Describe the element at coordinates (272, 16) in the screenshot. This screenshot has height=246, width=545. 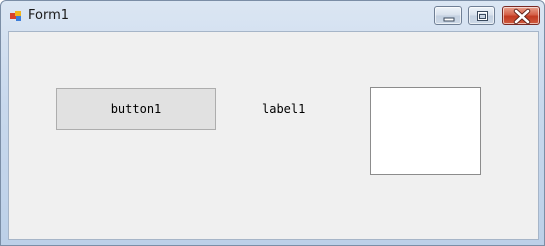
I see `title-bar: Form1` at that location.